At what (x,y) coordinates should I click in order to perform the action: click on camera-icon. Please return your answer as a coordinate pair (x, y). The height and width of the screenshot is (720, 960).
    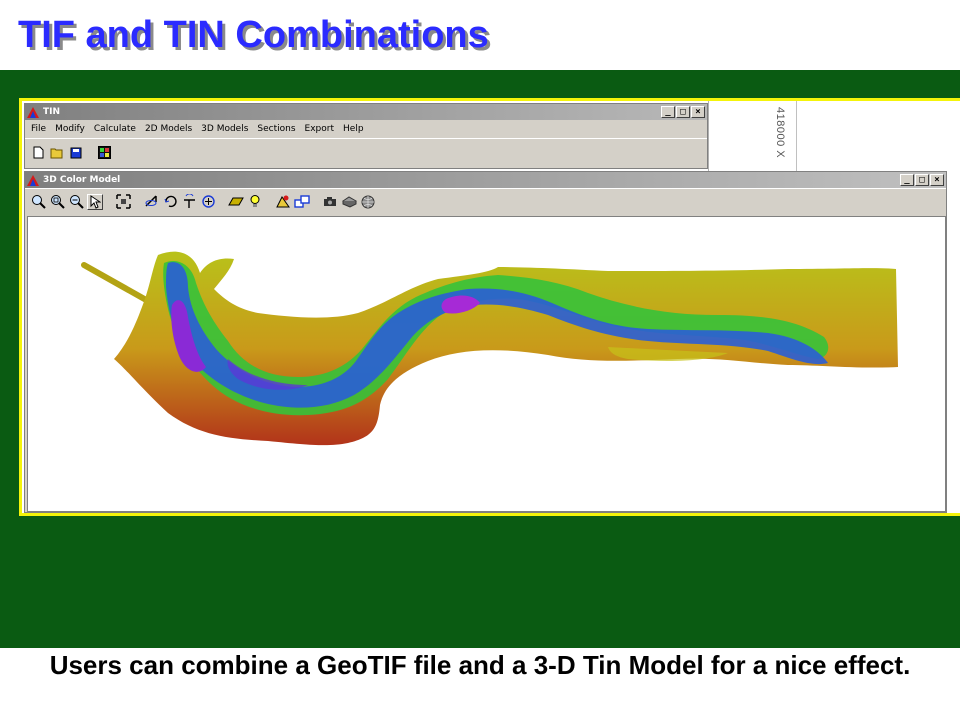
    Looking at the image, I should click on (330, 202).